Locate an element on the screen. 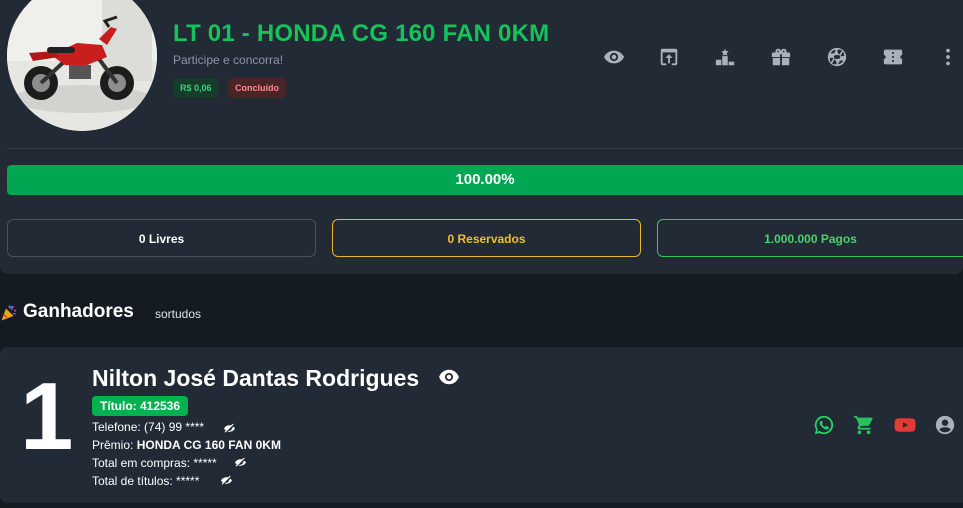 The image size is (963, 508). winners-title: Ganhadores is located at coordinates (78, 311).